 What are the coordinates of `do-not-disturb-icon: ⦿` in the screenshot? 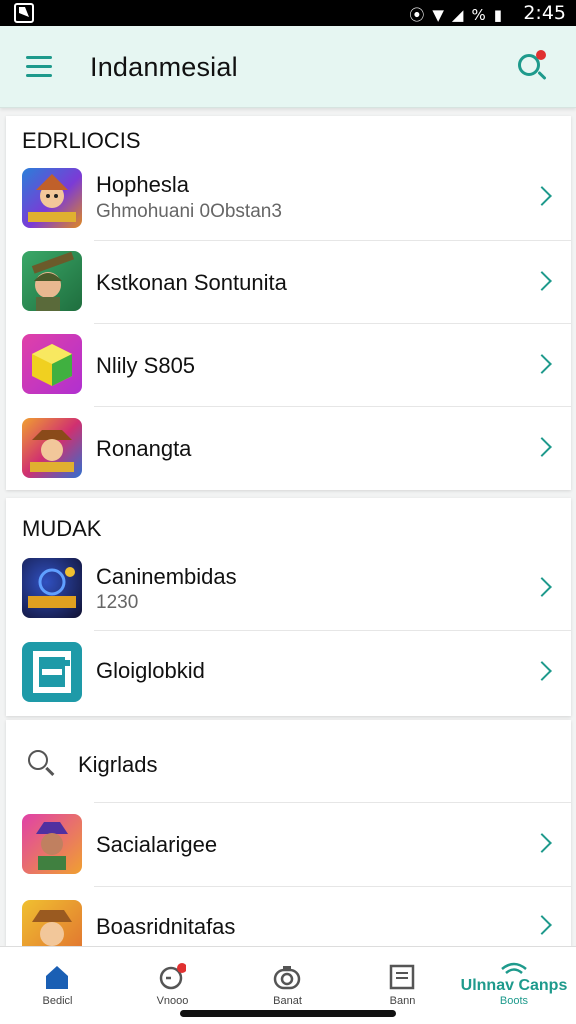 It's located at (417, 15).